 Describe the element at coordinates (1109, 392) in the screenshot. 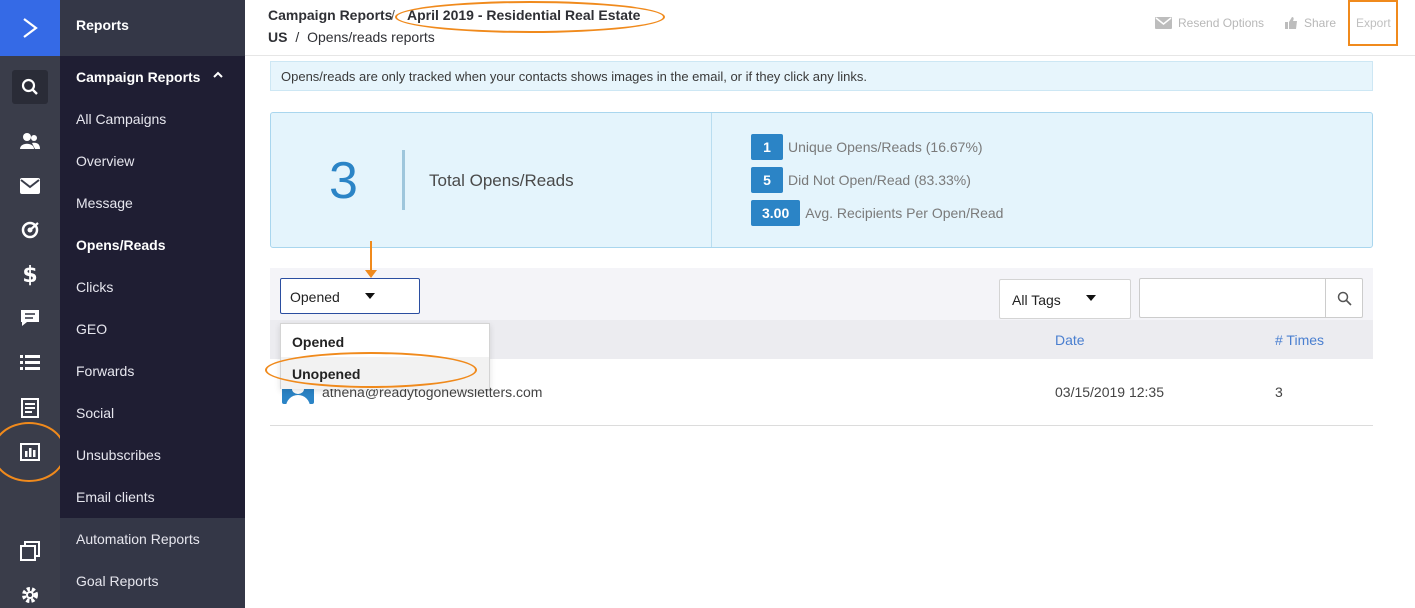

I see `open-date: 03/15/2019 12:35` at that location.